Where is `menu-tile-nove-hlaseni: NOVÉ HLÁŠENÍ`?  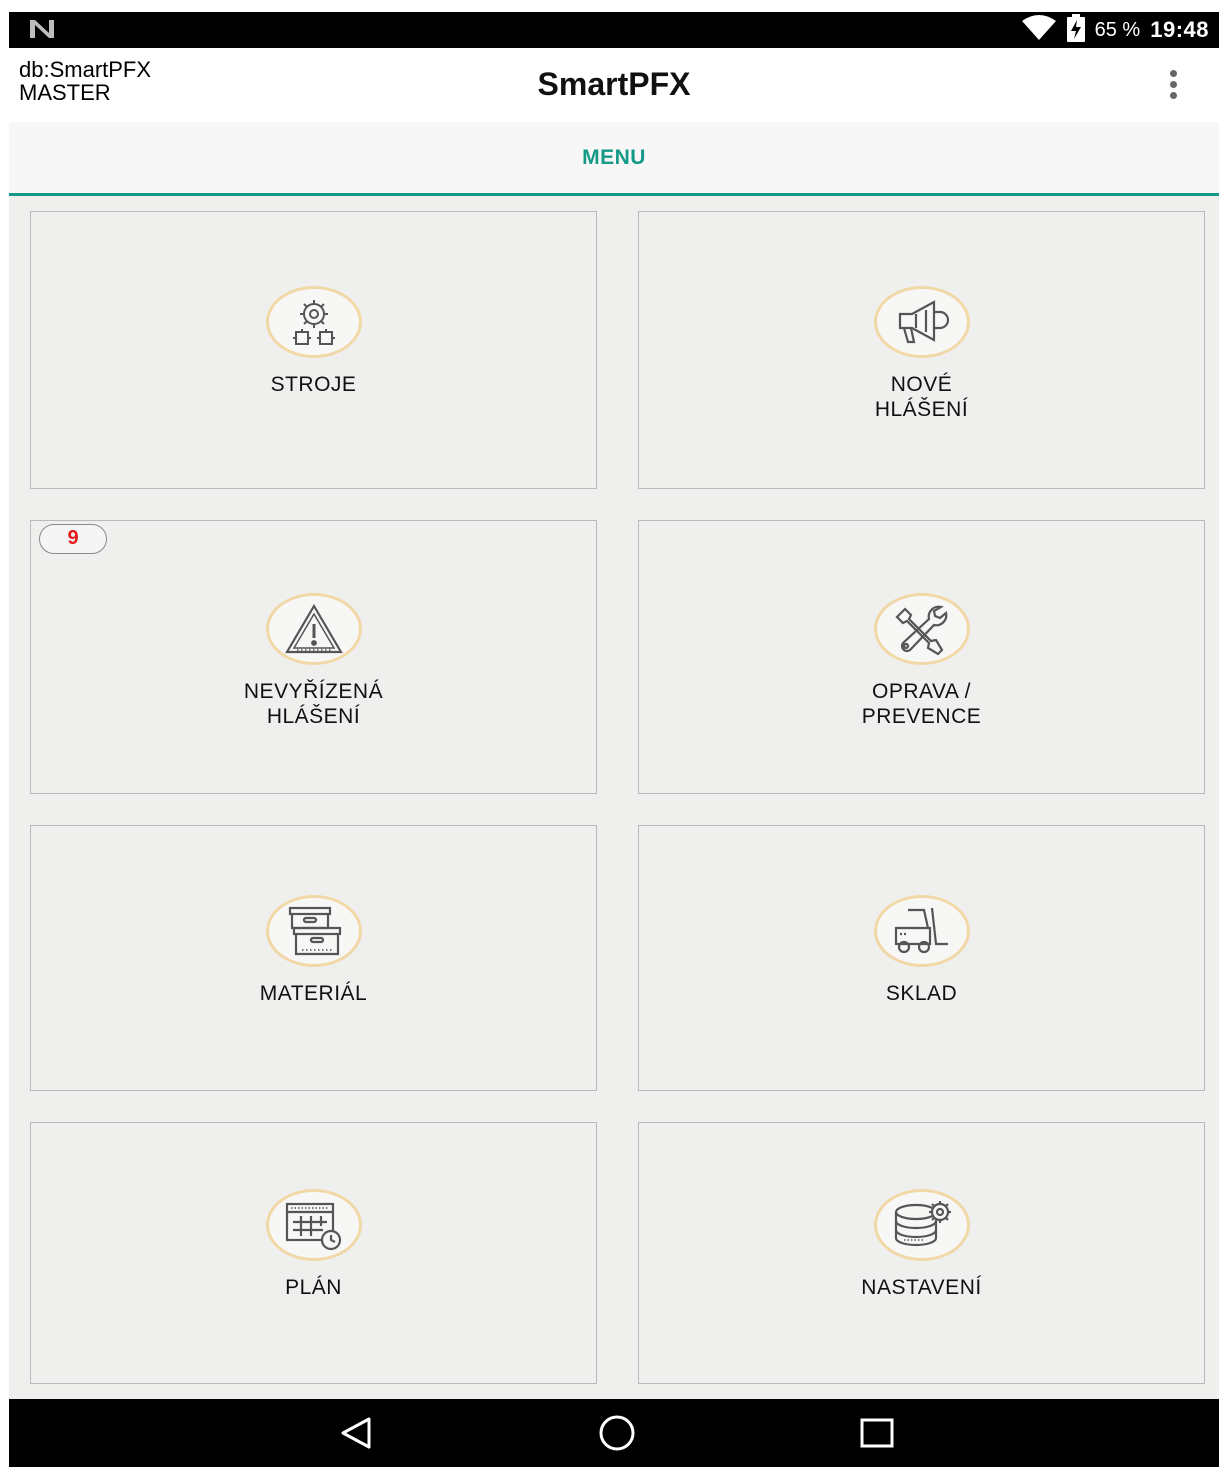 menu-tile-nove-hlaseni: NOVÉ HLÁŠENÍ is located at coordinates (921, 350).